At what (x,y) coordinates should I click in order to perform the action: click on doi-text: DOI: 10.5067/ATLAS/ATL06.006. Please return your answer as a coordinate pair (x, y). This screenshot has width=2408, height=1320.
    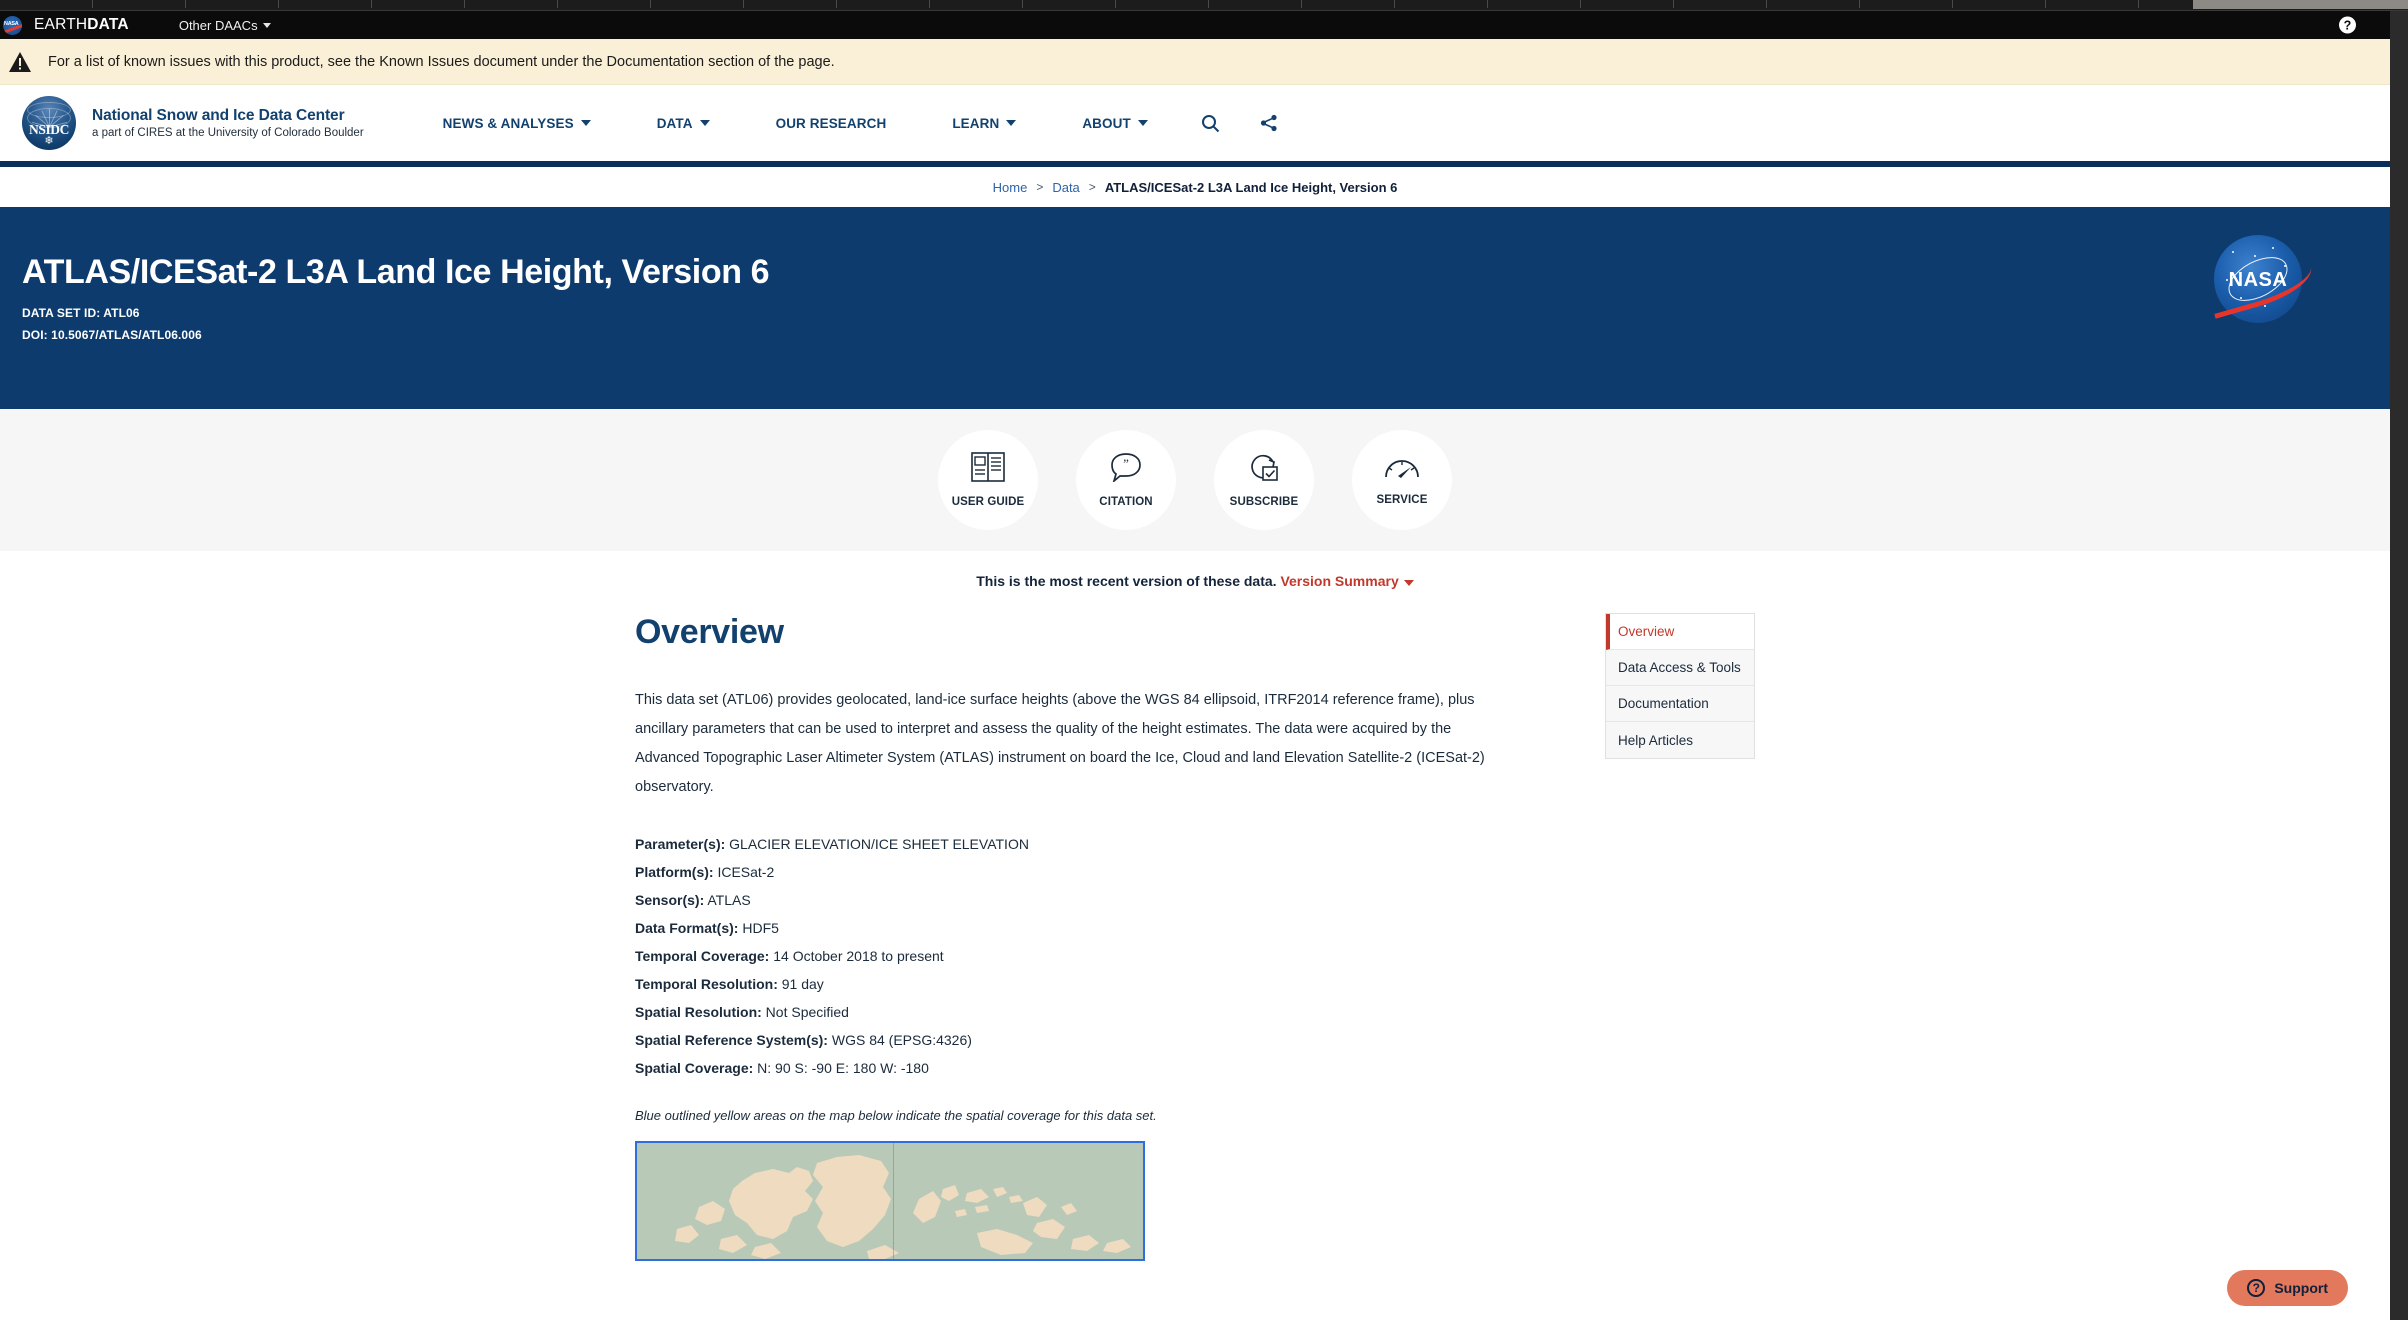
    Looking at the image, I should click on (112, 335).